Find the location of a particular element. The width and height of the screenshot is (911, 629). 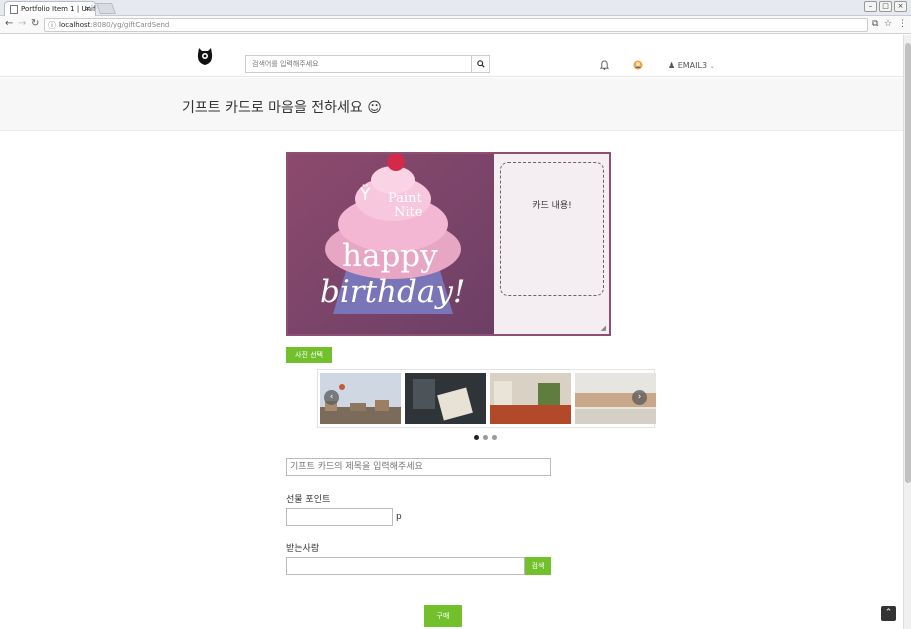

laptop-desk-photo is located at coordinates (445, 398).